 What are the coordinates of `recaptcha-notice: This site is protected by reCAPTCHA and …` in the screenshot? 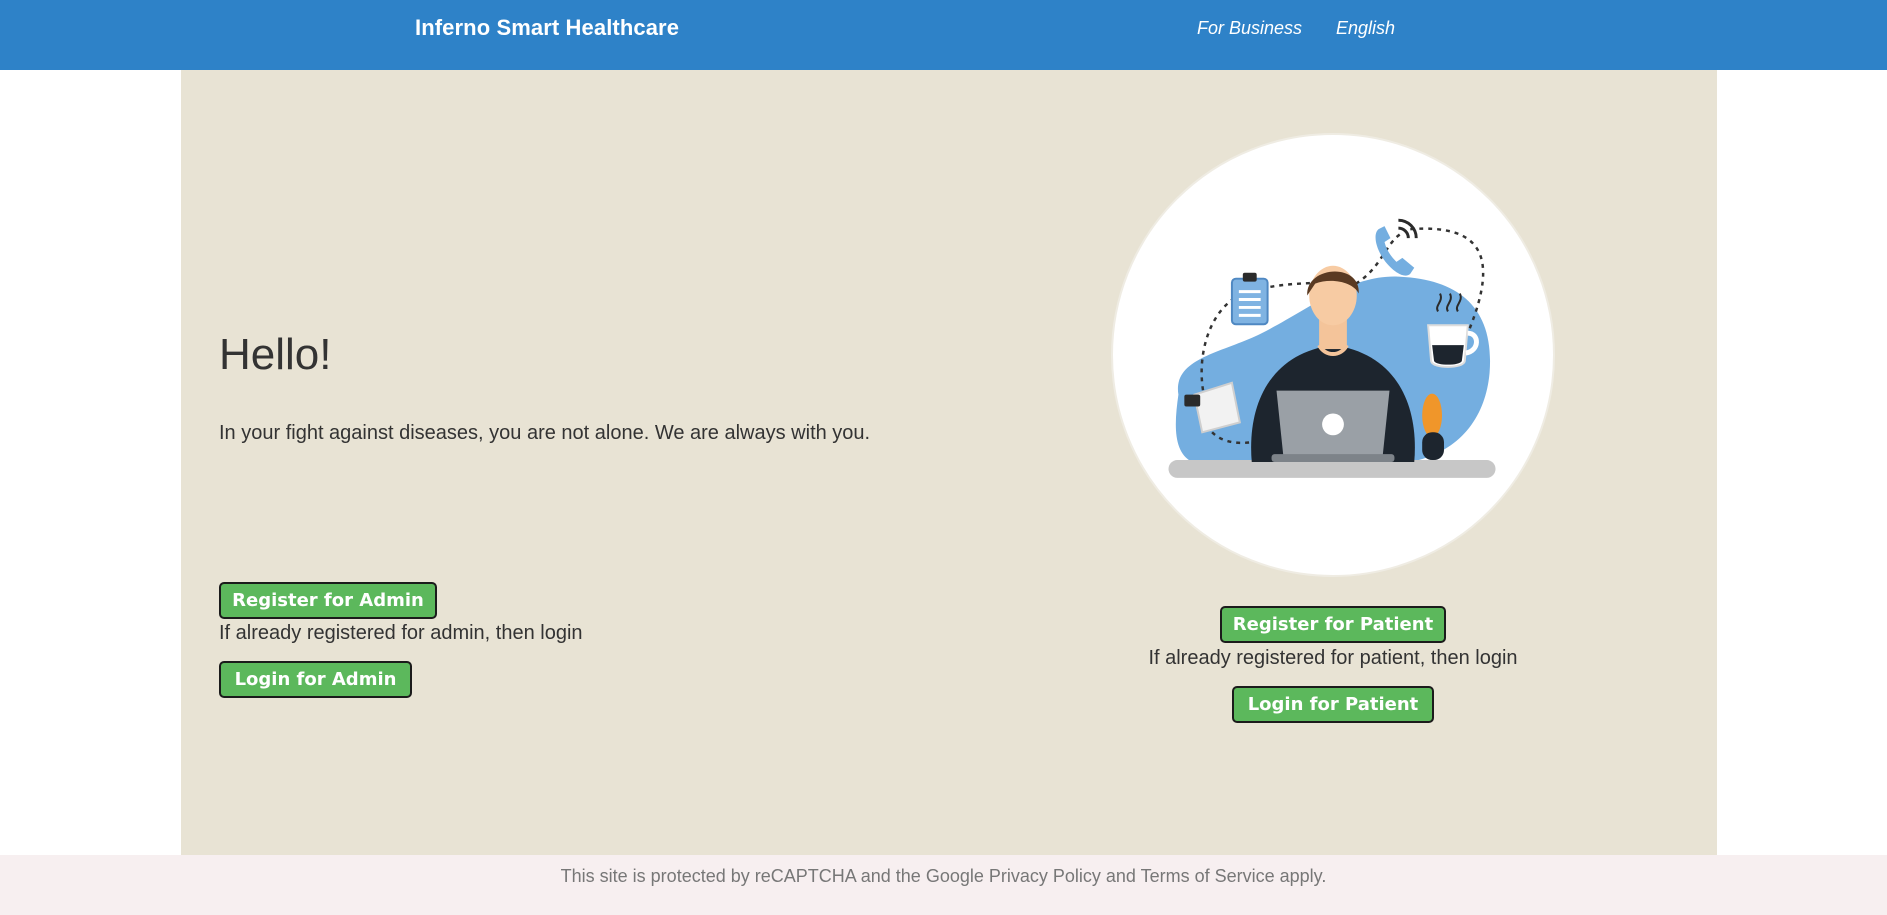 It's located at (943, 876).